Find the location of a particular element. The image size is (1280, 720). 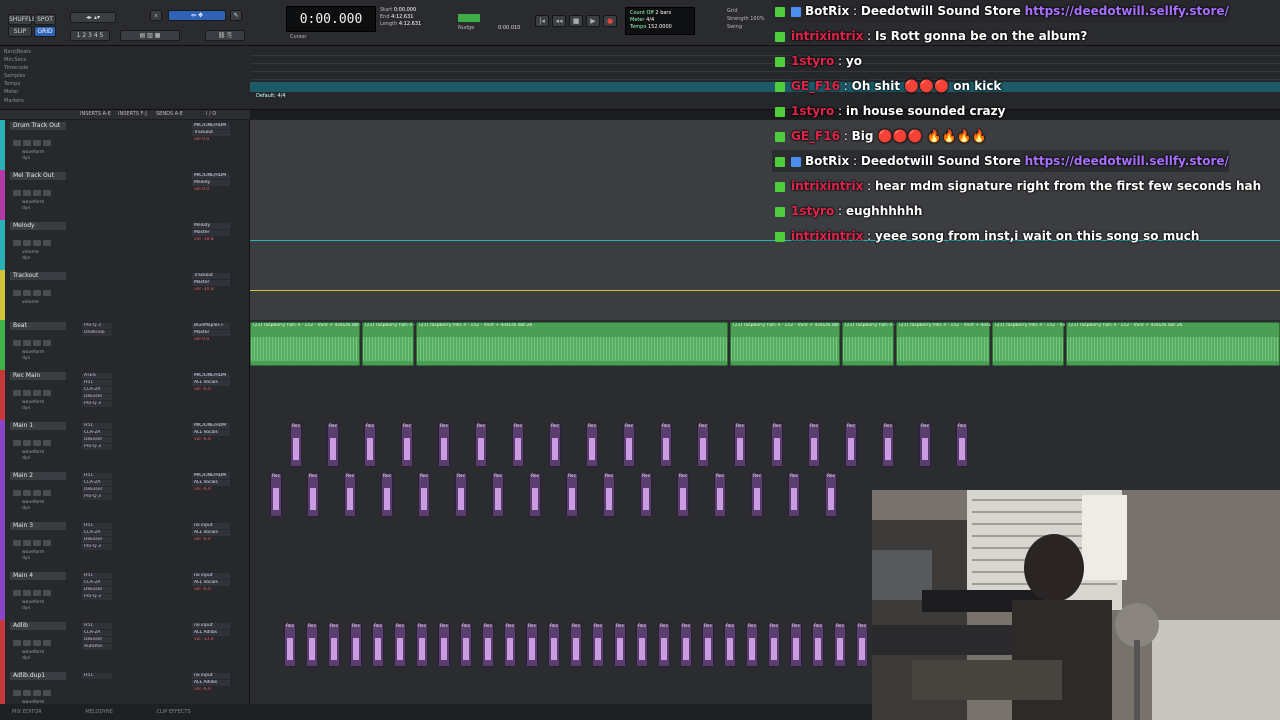

insert-slot: Pro-Q 3 is located at coordinates (97, 404).